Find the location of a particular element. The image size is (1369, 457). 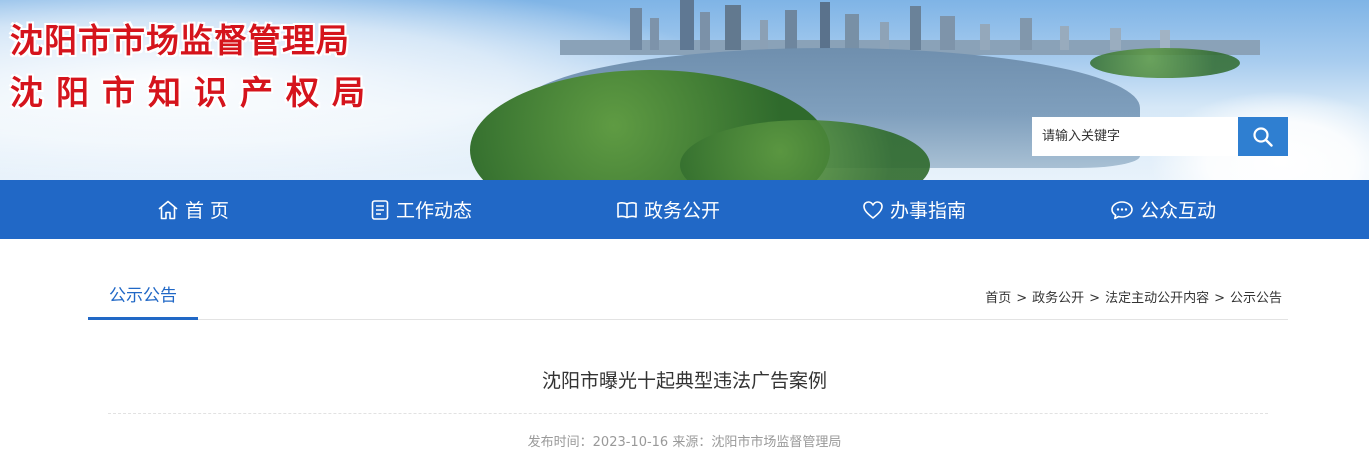

search-icon is located at coordinates (1263, 136).